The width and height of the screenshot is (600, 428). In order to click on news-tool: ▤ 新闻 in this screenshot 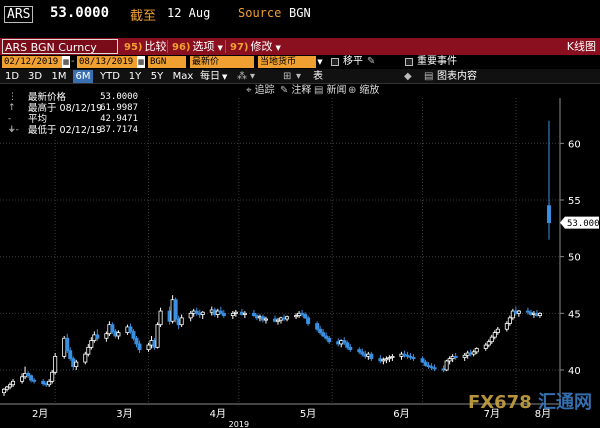, I will do `click(330, 91)`.